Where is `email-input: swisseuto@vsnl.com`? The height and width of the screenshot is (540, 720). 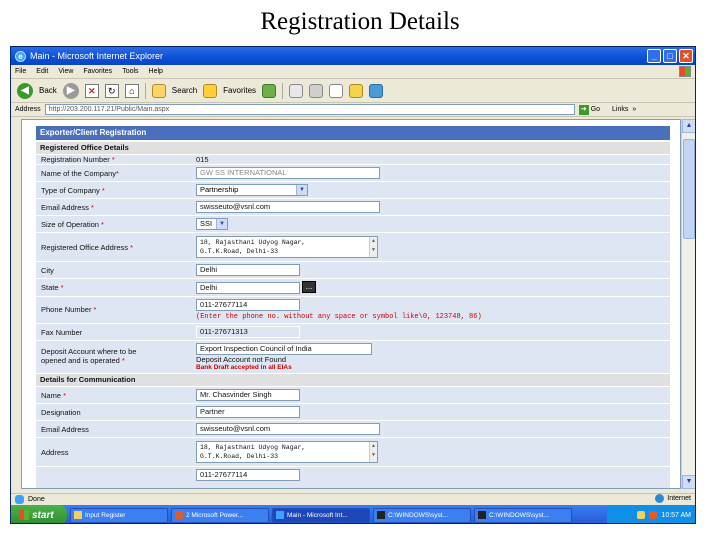
email-input: swisseuto@vsnl.com is located at coordinates (288, 207).